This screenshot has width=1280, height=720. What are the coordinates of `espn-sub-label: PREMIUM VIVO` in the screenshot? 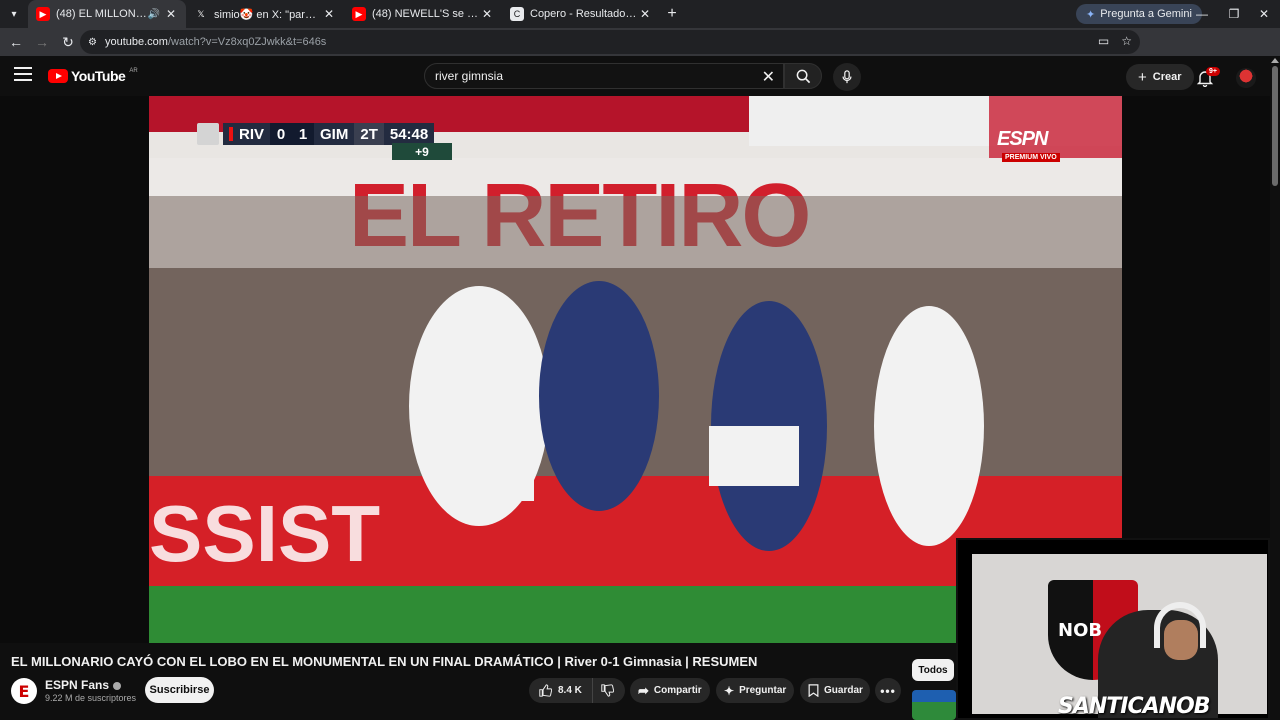 It's located at (1031, 157).